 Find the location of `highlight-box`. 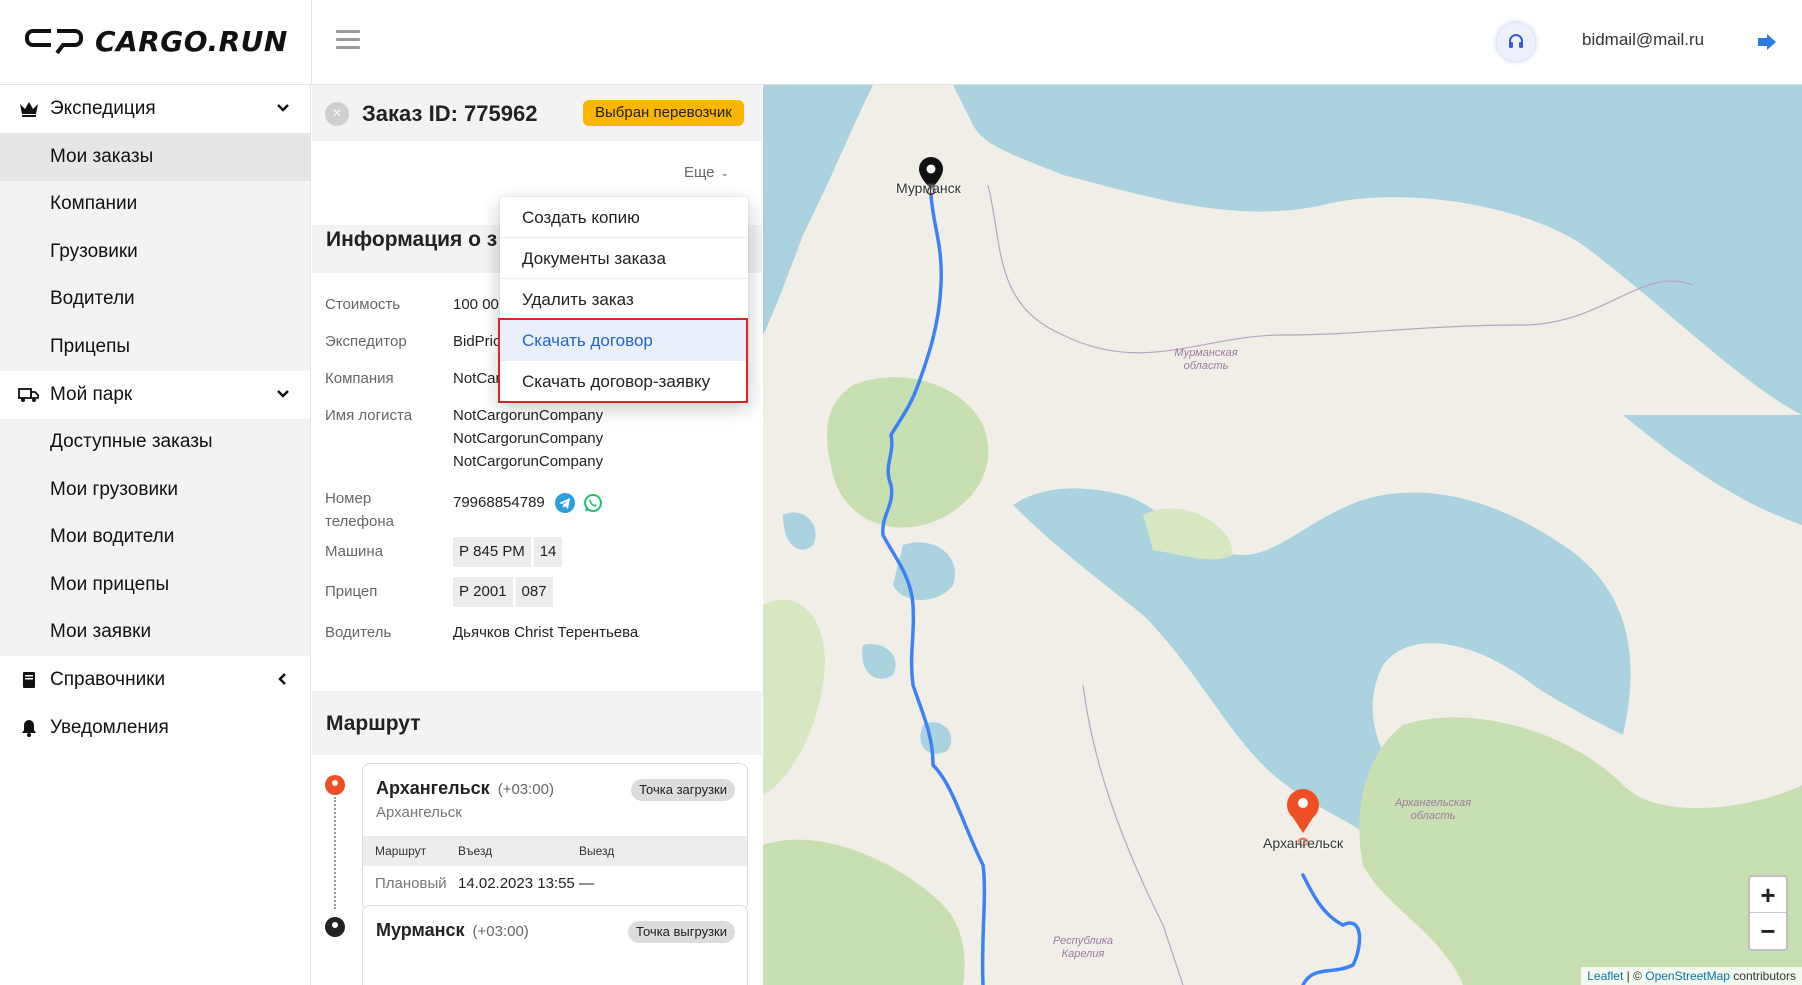

highlight-box is located at coordinates (623, 360).